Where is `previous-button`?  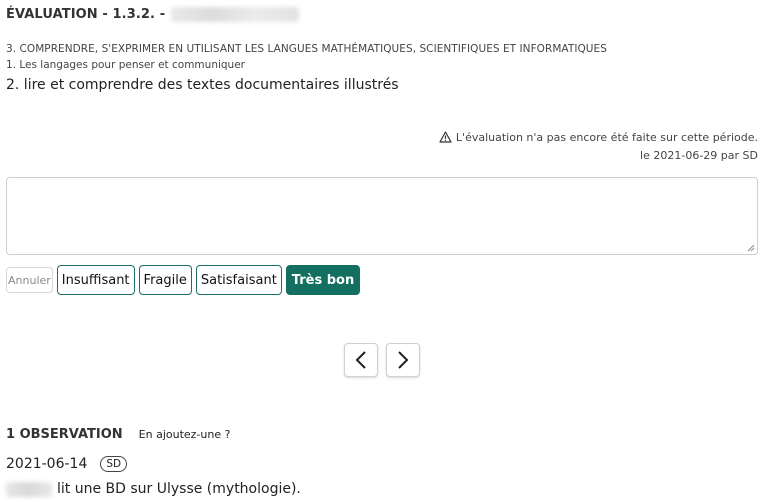 previous-button is located at coordinates (361, 360).